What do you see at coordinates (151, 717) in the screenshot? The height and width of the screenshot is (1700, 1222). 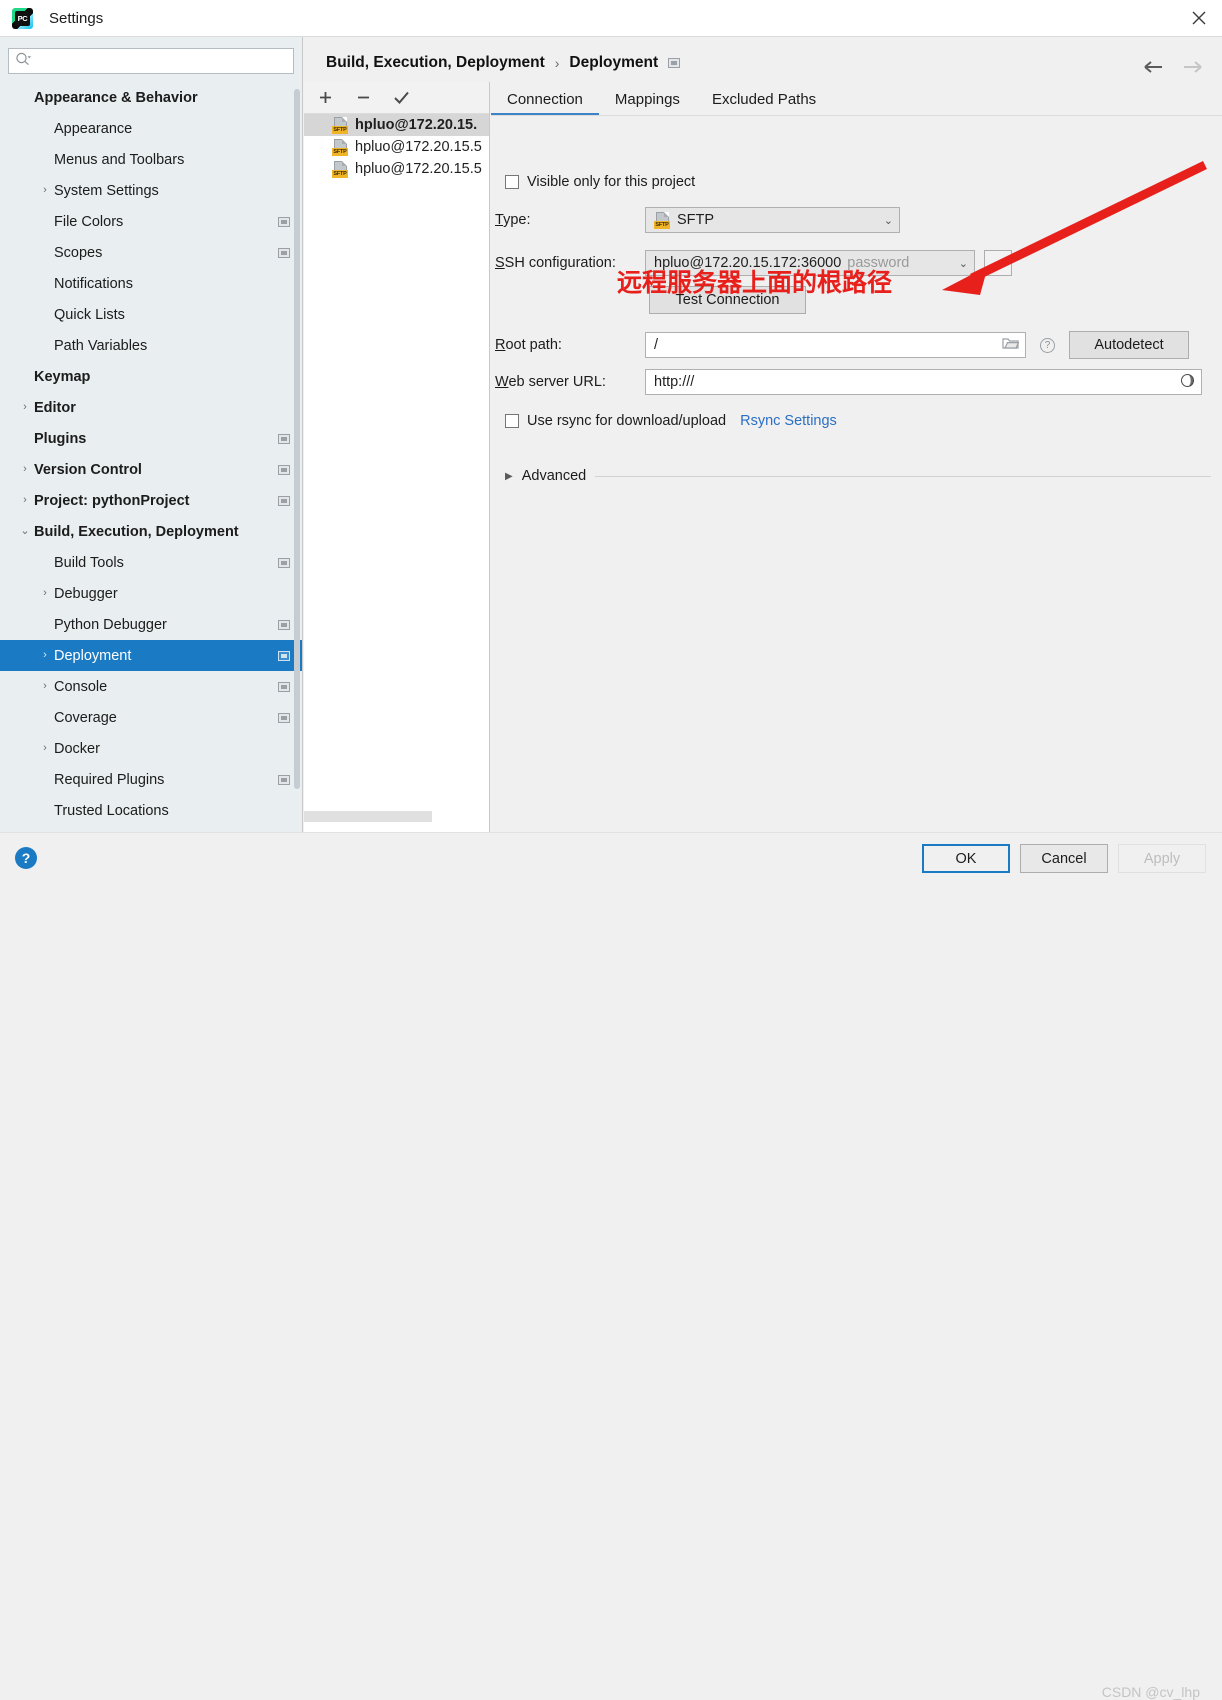 I see `sidebar-item-coverage: Coverage` at bounding box center [151, 717].